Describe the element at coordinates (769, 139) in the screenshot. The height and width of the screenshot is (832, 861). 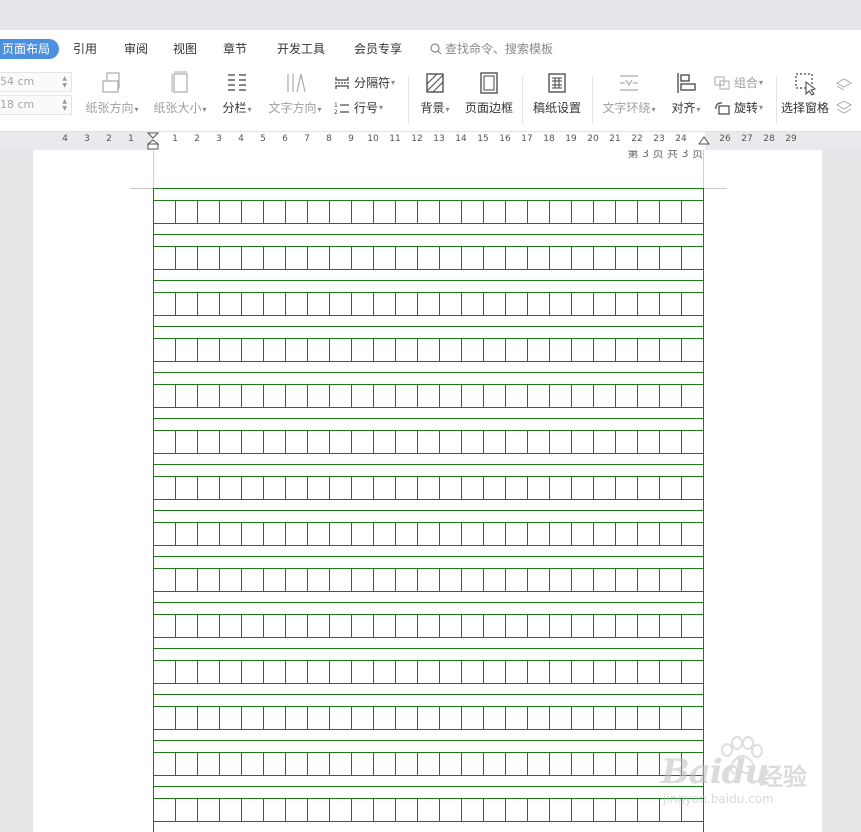
I see `ruler-number: 28` at that location.